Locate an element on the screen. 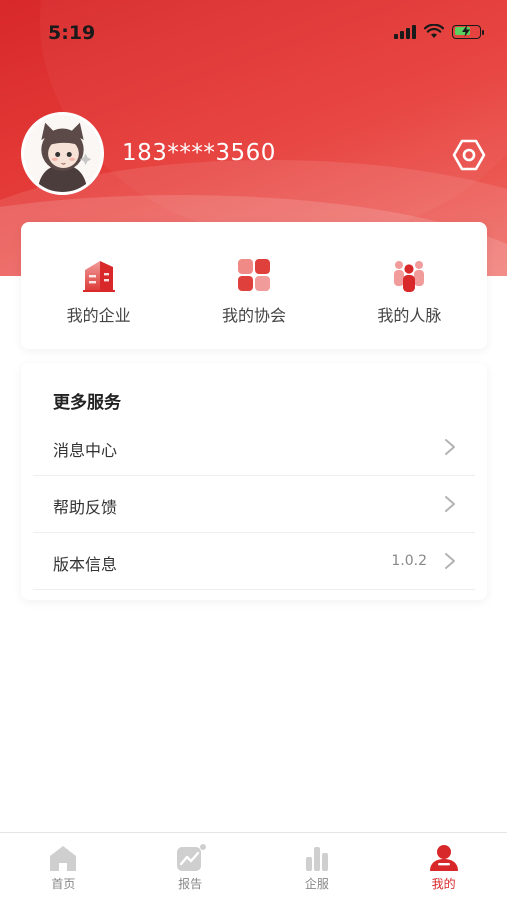 The image size is (507, 900). tab-mine: 我的 is located at coordinates (443, 866).